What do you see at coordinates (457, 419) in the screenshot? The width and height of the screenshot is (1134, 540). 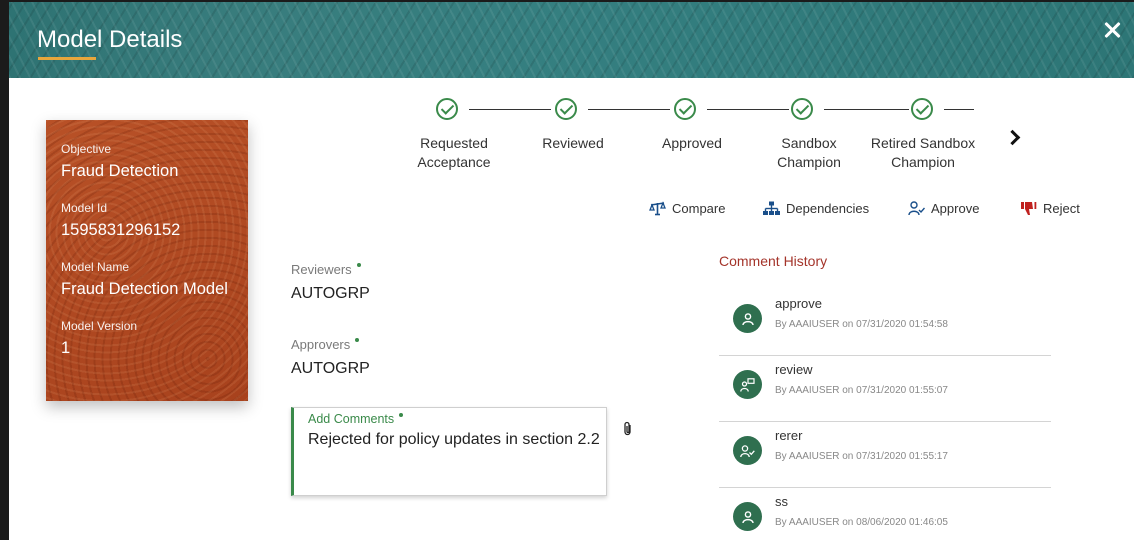 I see `add-comments-label: Add Comments` at bounding box center [457, 419].